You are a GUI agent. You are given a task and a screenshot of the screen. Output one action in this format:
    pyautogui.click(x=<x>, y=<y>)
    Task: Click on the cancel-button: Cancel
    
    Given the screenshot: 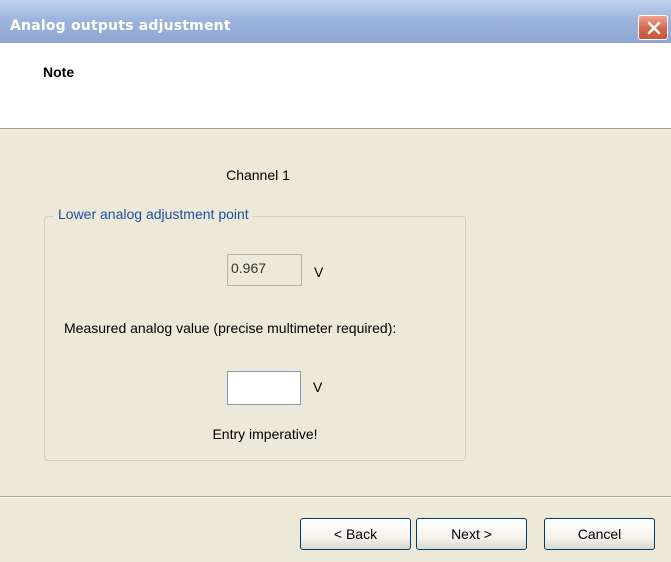 What is the action you would take?
    pyautogui.click(x=599, y=534)
    